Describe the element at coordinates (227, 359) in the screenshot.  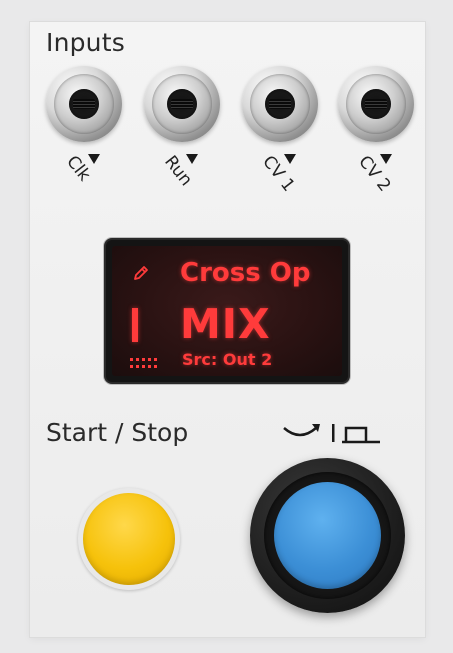
I see `display-source: Src: Out 2` at that location.